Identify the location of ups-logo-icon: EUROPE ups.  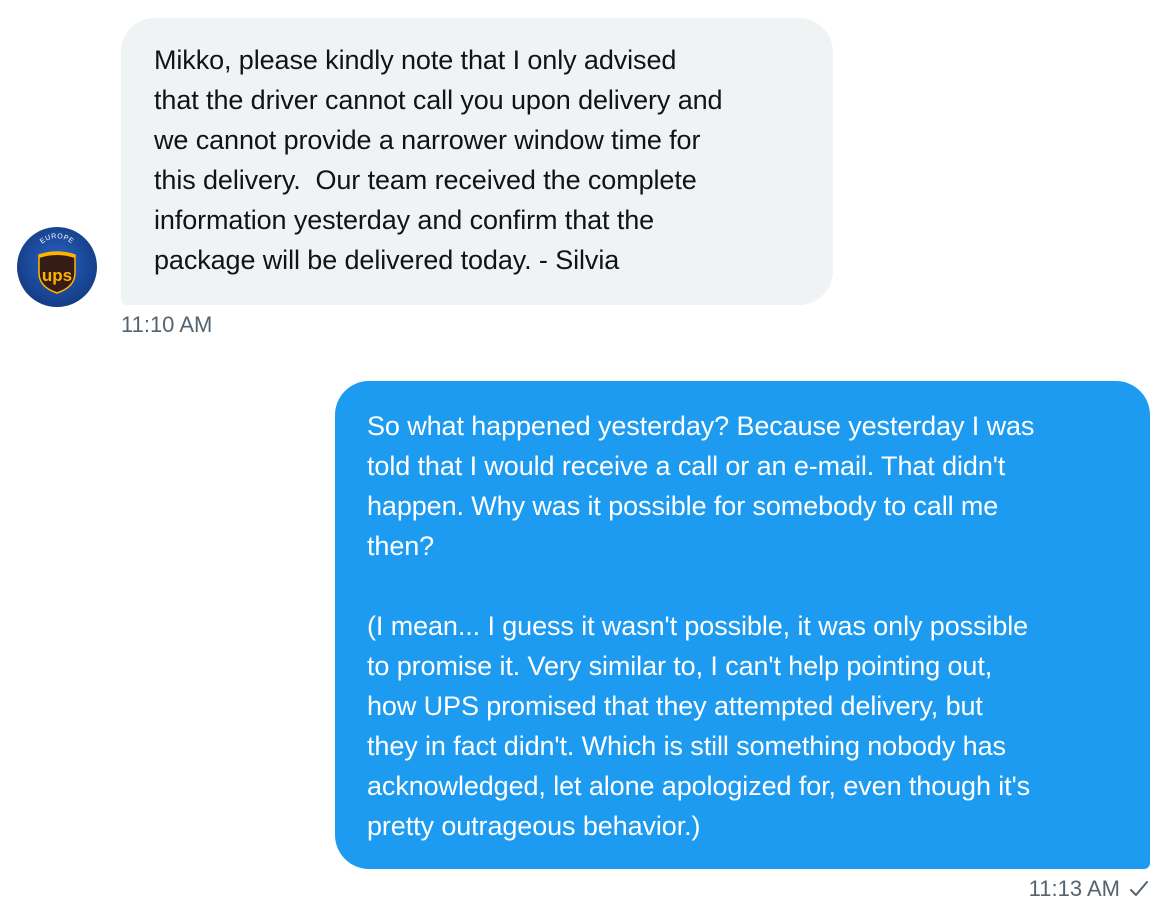
(57, 267).